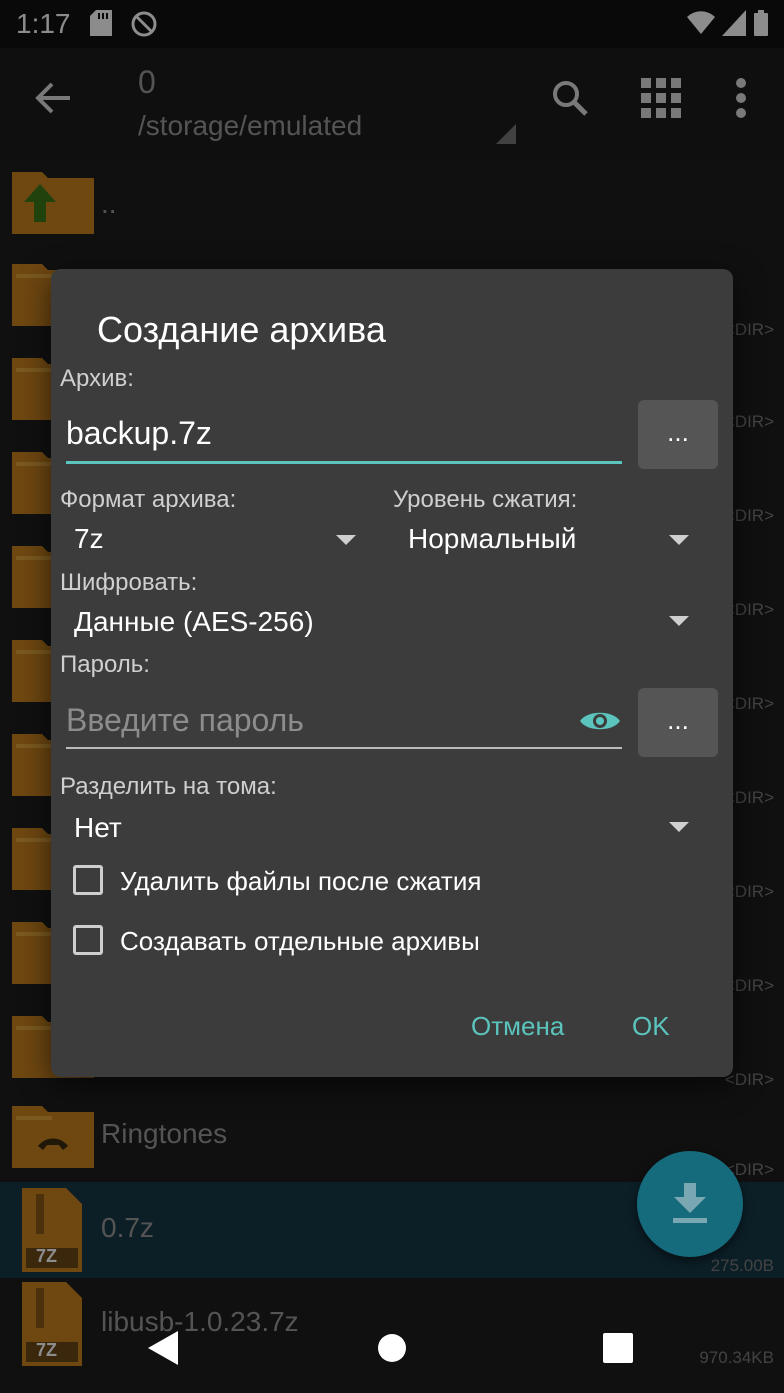 Image resolution: width=784 pixels, height=1393 pixels. Describe the element at coordinates (97, 378) in the screenshot. I see `archive-label: Архив:` at that location.